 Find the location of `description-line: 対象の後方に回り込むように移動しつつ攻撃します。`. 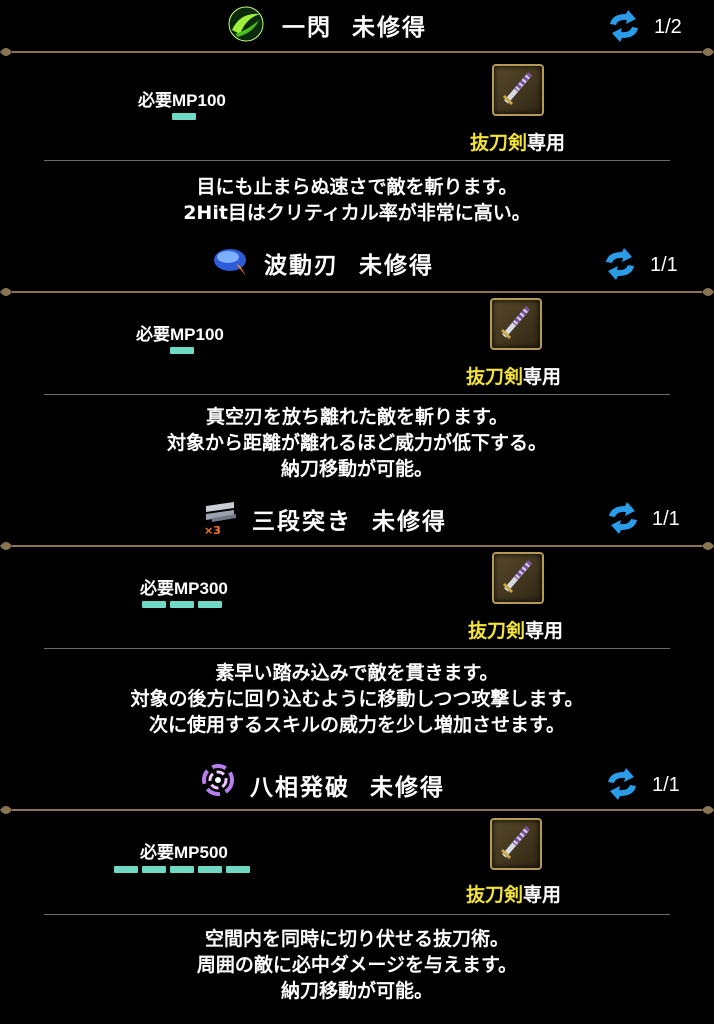

description-line: 対象の後方に回り込むように移動しつつ攻撃します。 is located at coordinates (357, 699).